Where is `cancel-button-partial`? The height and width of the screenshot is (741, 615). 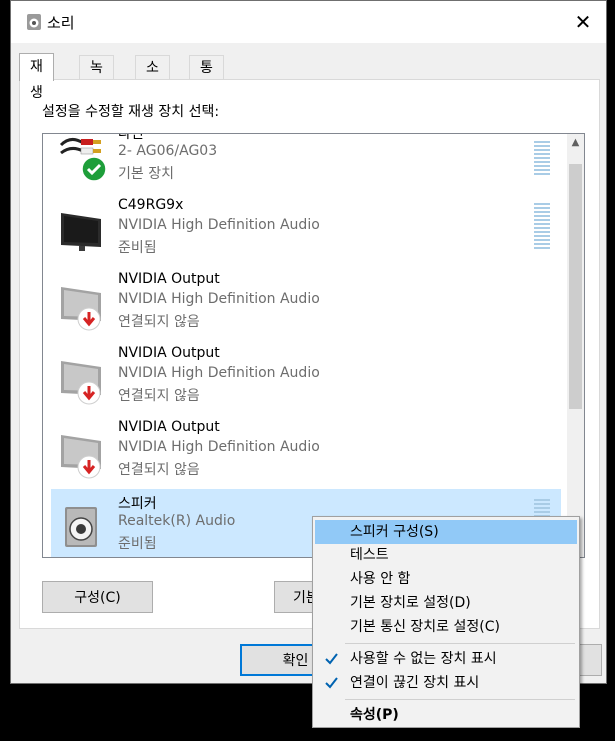
cancel-button-partial is located at coordinates (591, 660).